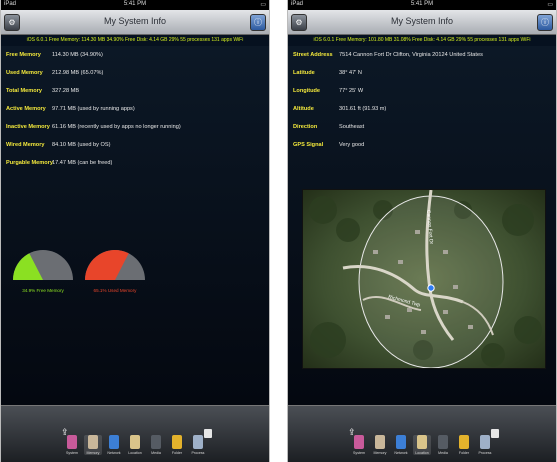 This screenshot has width=557, height=462. I want to click on info-row-value: 17.47 MB (can be freed), so click(82, 163).